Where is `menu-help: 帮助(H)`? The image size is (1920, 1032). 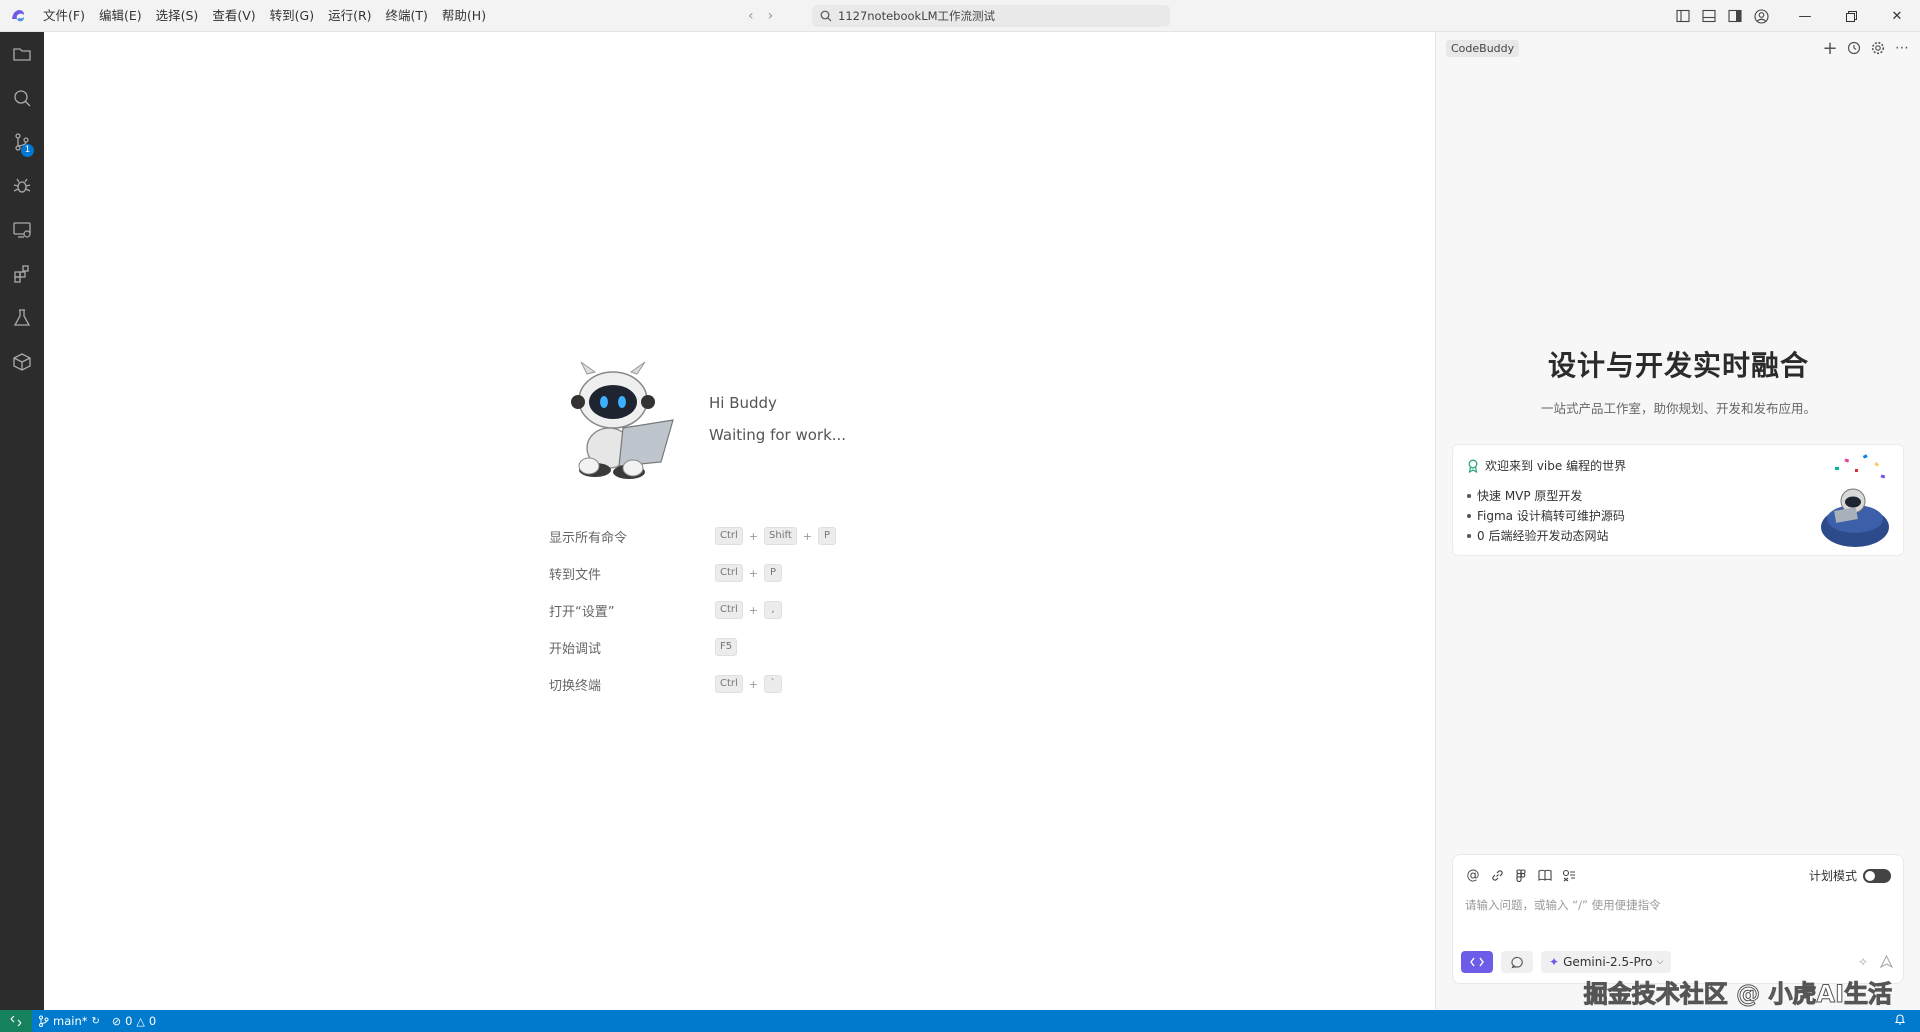
menu-help: 帮助(H) is located at coordinates (464, 16).